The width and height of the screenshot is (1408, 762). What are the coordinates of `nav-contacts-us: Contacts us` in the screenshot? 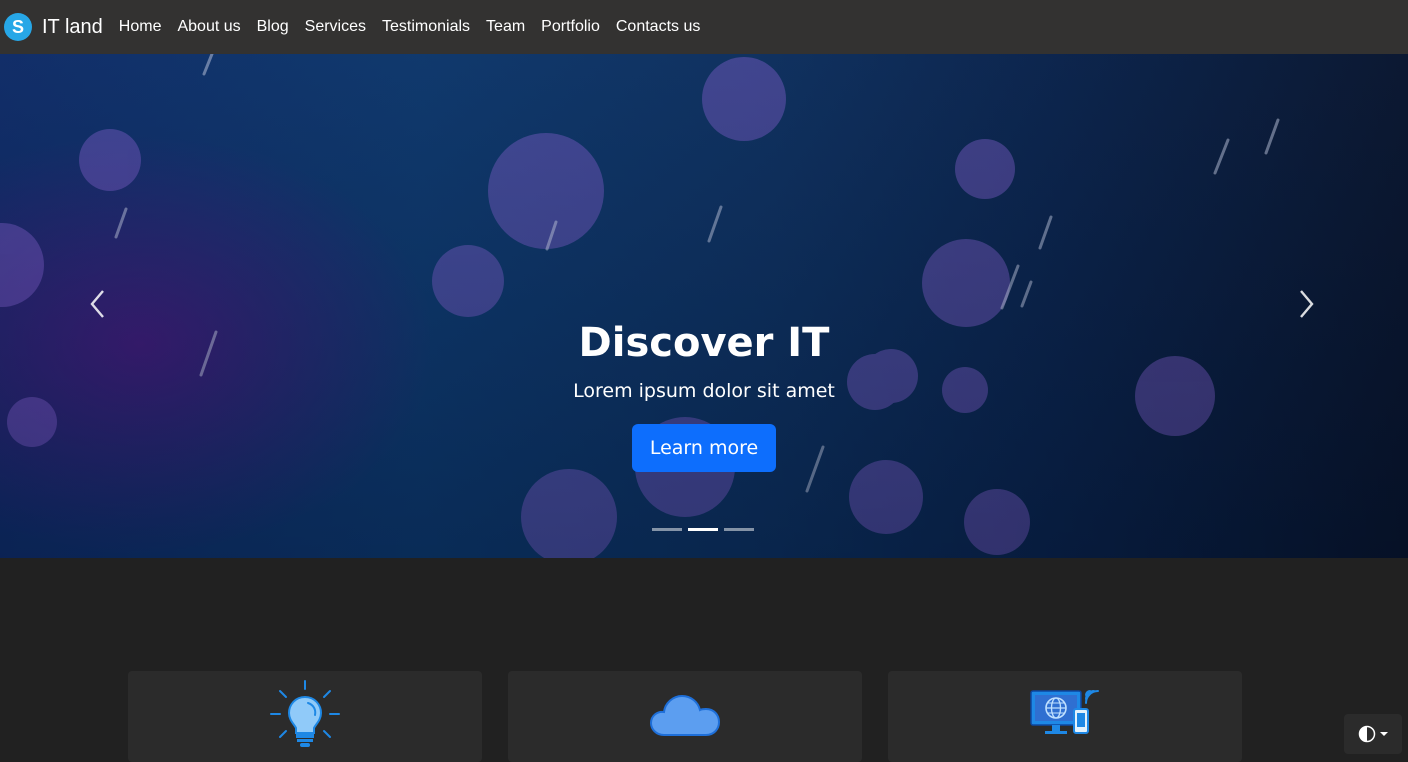 It's located at (658, 27).